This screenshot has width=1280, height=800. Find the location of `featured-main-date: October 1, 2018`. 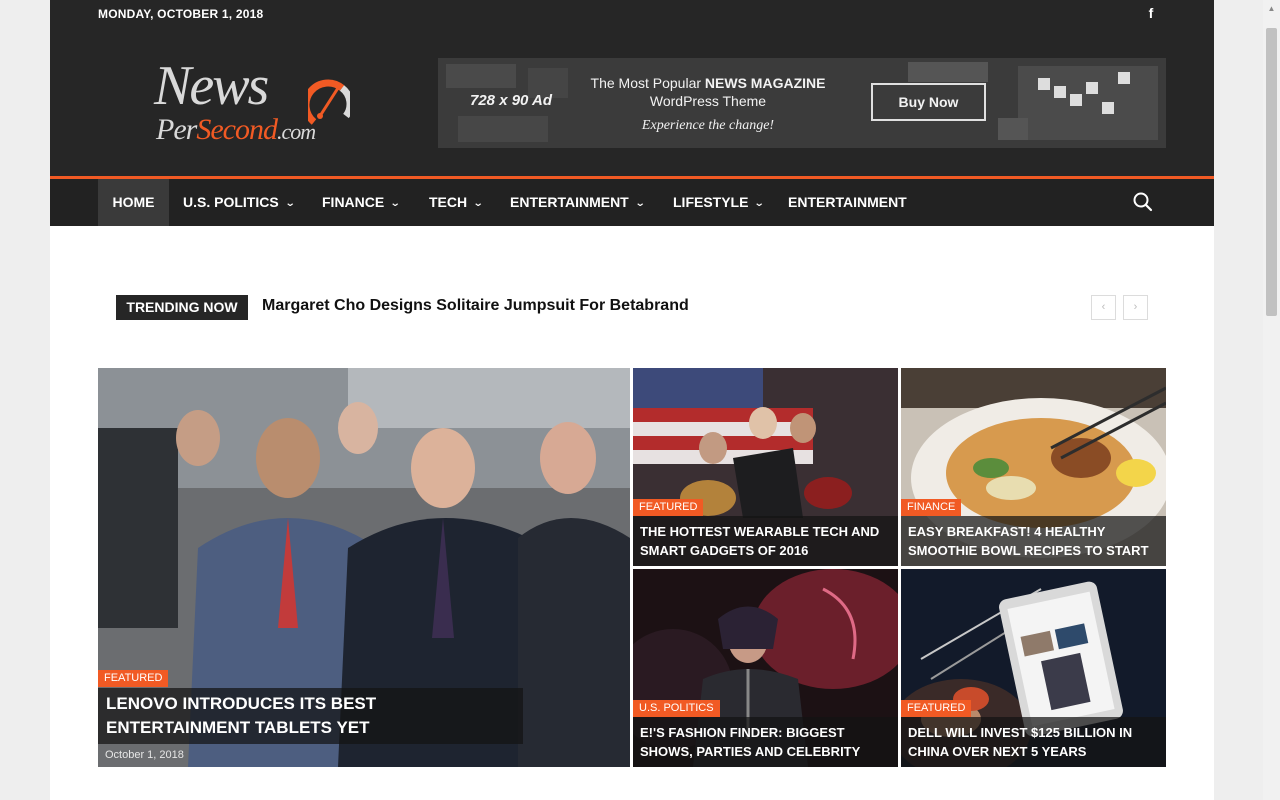

featured-main-date: October 1, 2018 is located at coordinates (144, 755).